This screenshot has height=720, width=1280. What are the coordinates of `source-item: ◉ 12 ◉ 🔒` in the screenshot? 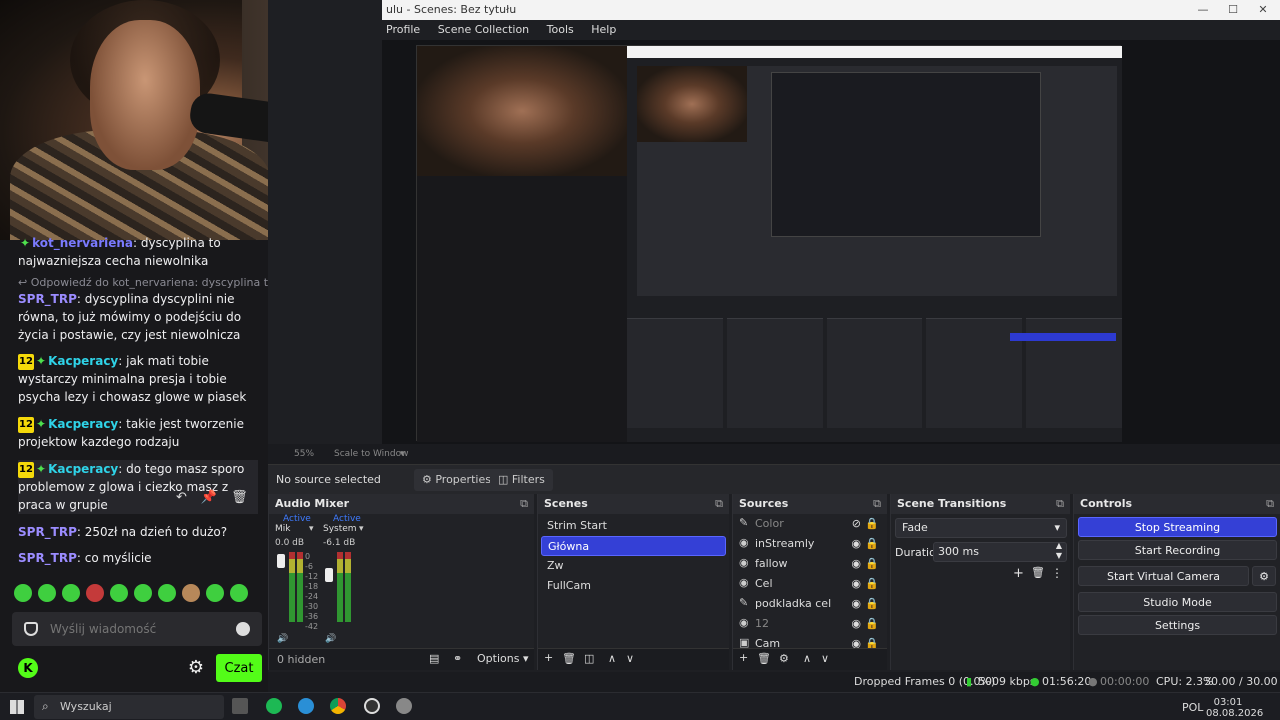 It's located at (810, 624).